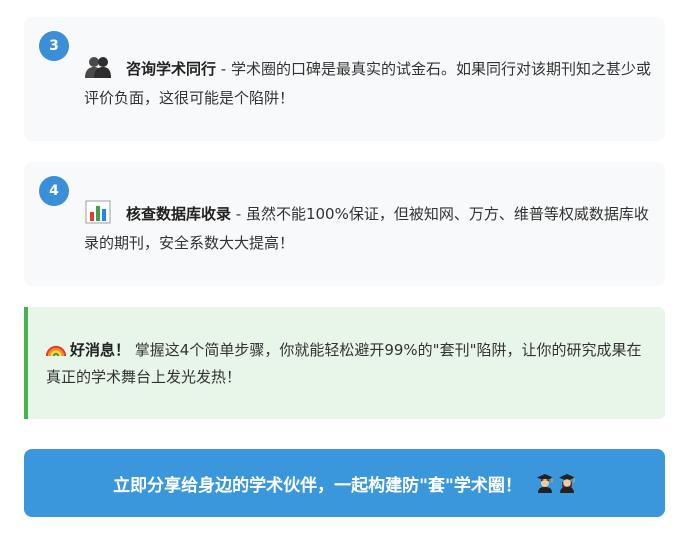 This screenshot has width=691, height=542. I want to click on graduate-male-icon, so click(544, 483).